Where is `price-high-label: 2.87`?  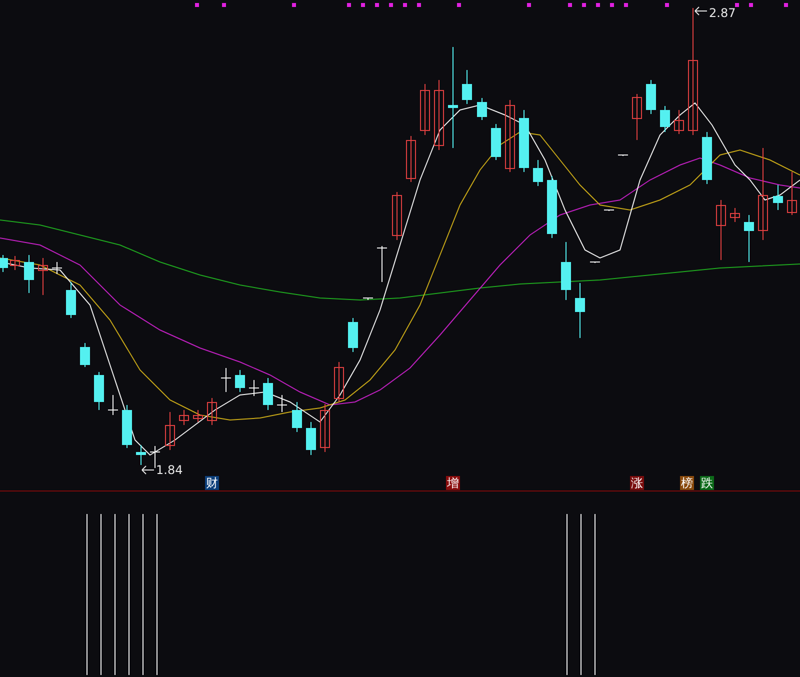
price-high-label: 2.87 is located at coordinates (722, 13).